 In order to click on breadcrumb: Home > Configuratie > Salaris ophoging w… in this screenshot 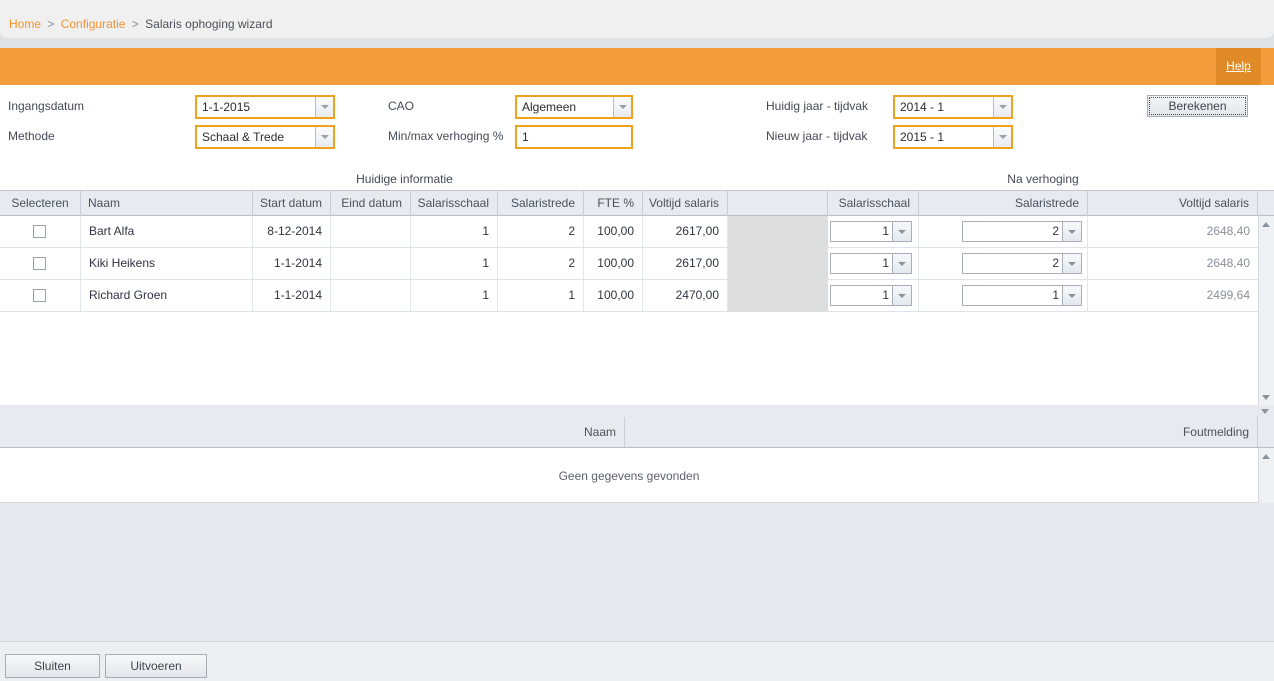, I will do `click(141, 24)`.